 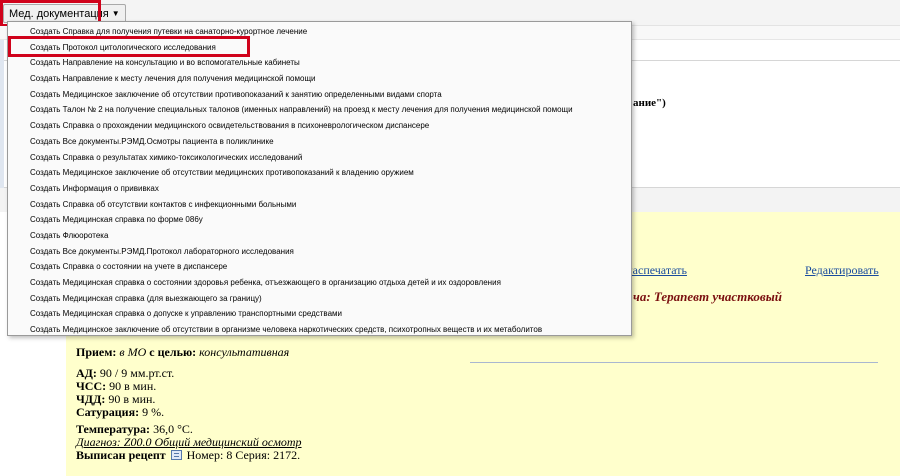 What do you see at coordinates (86, 373) in the screenshot?
I see `bp-label: АД:` at bounding box center [86, 373].